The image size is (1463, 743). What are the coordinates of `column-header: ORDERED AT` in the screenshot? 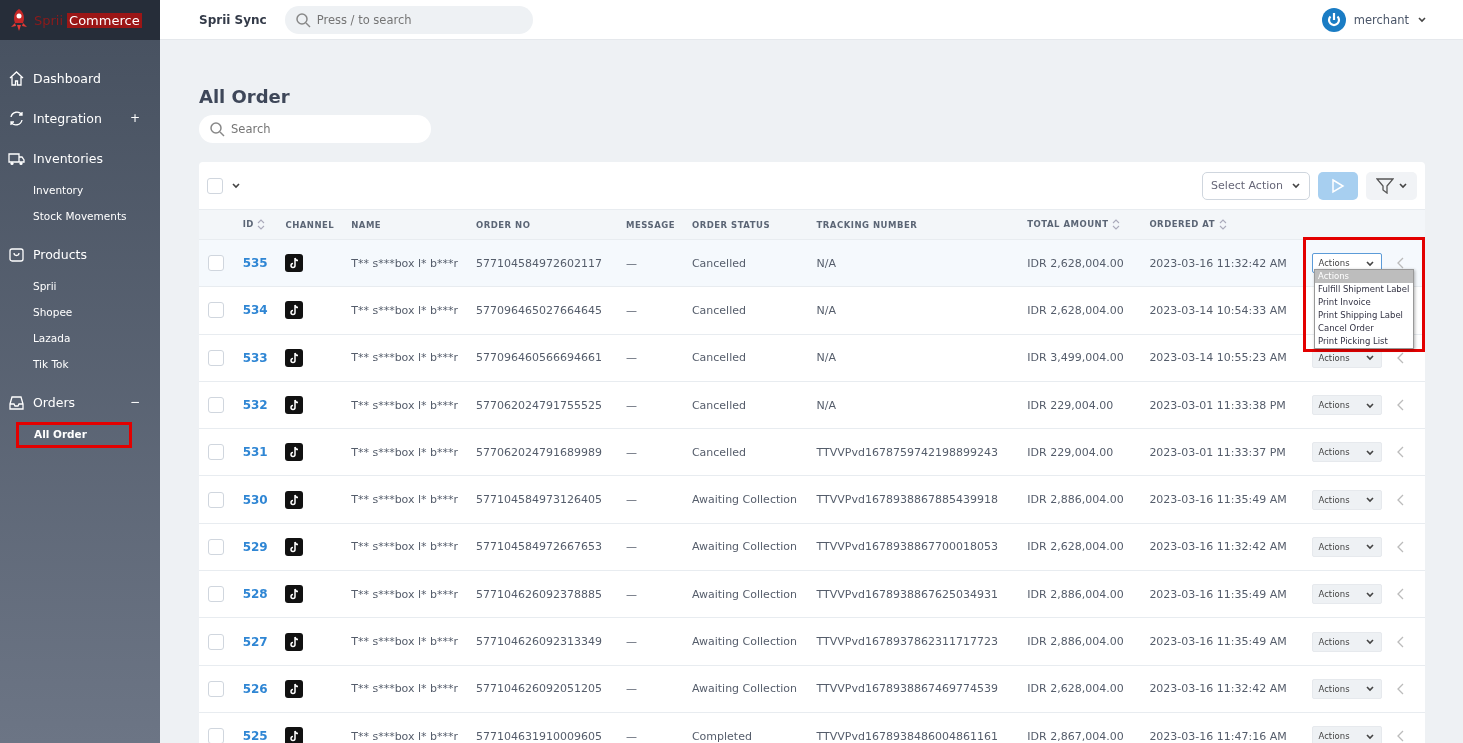 It's located at (1229, 224).